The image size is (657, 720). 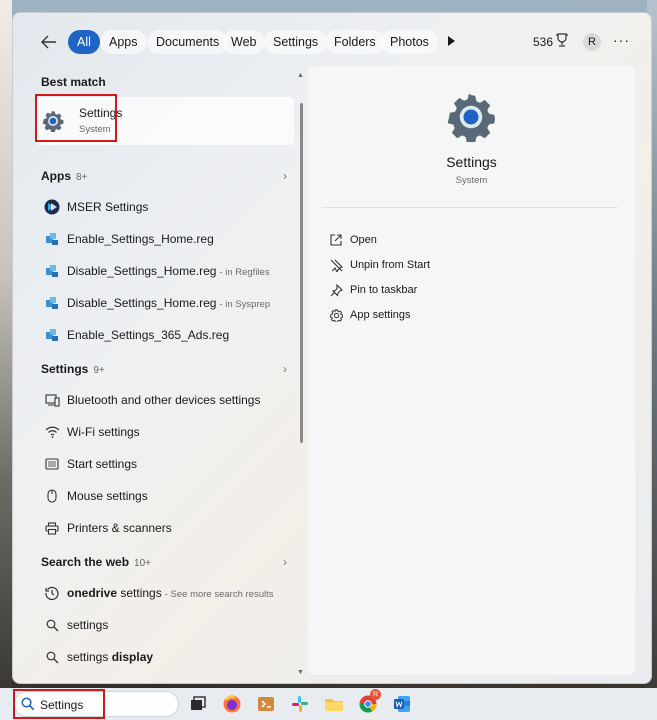 What do you see at coordinates (164, 207) in the screenshot?
I see `list-item: MSER Settings` at bounding box center [164, 207].